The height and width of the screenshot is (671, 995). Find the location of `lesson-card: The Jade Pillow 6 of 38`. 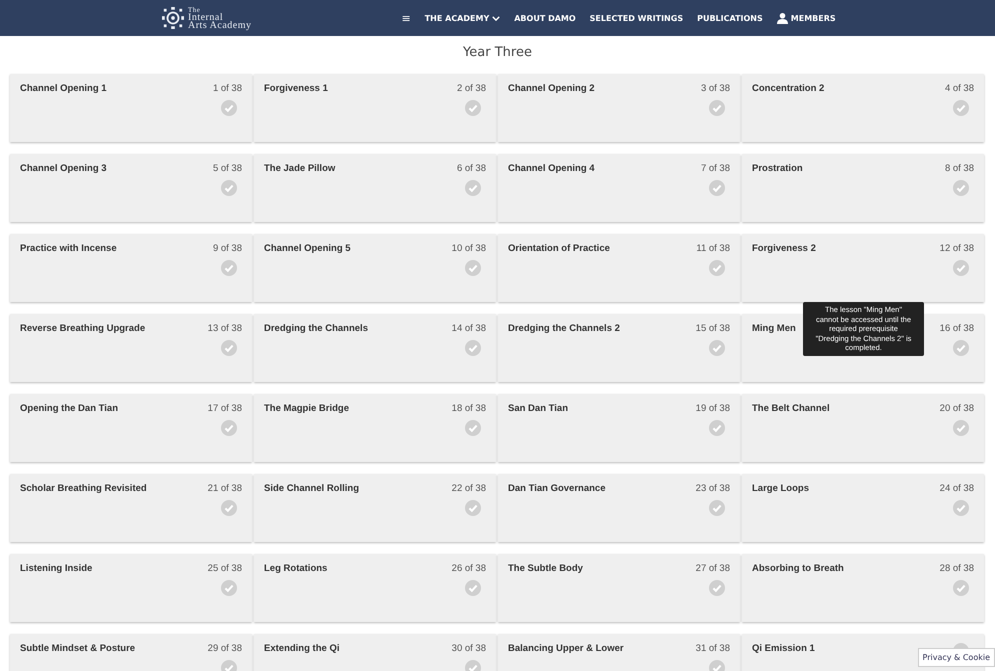

lesson-card: The Jade Pillow 6 of 38 is located at coordinates (375, 188).